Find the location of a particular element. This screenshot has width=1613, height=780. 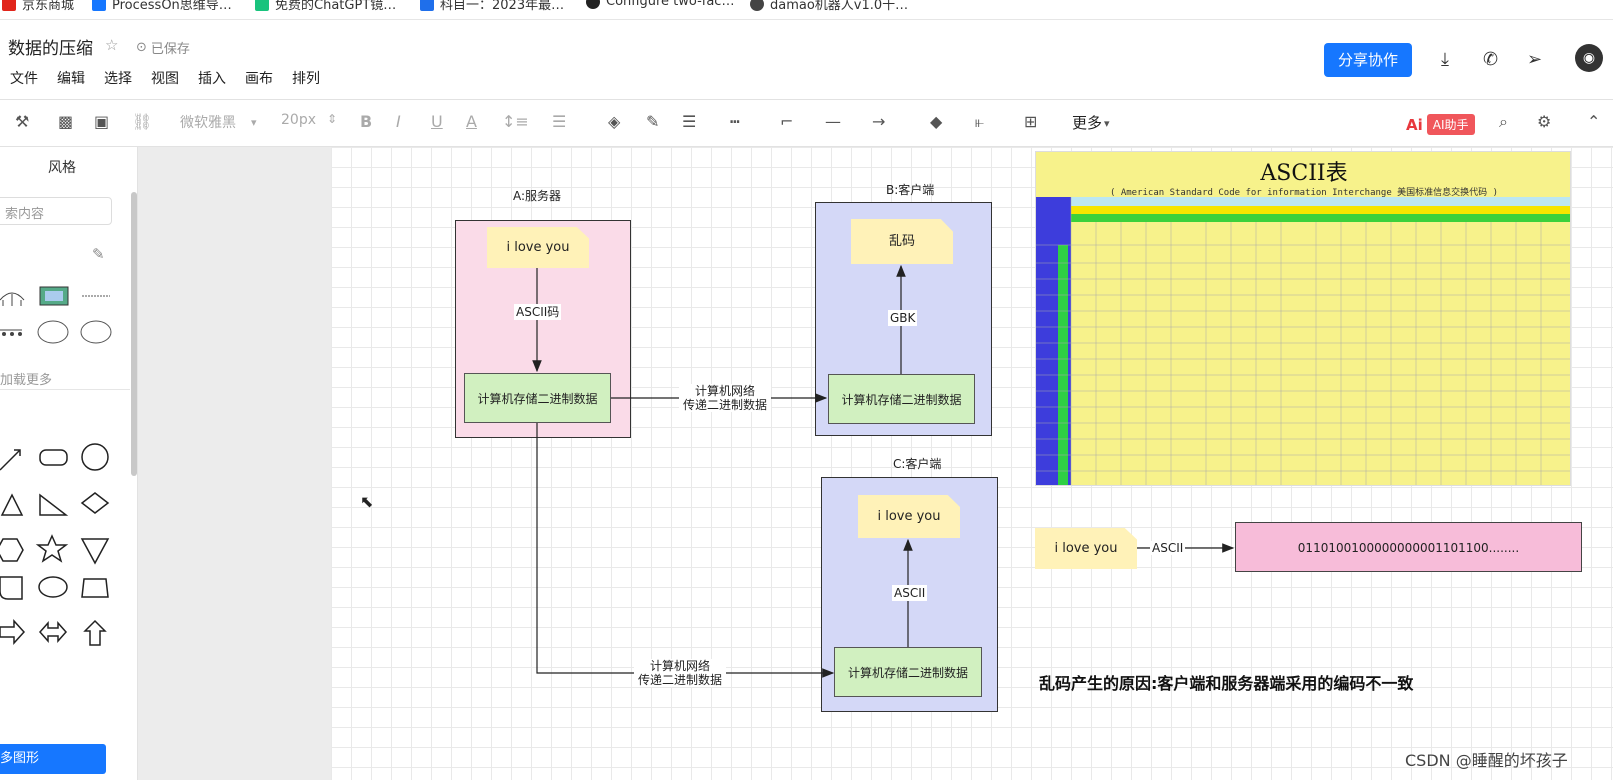

ascii-table-title: ASCII表 is located at coordinates (1304, 173).